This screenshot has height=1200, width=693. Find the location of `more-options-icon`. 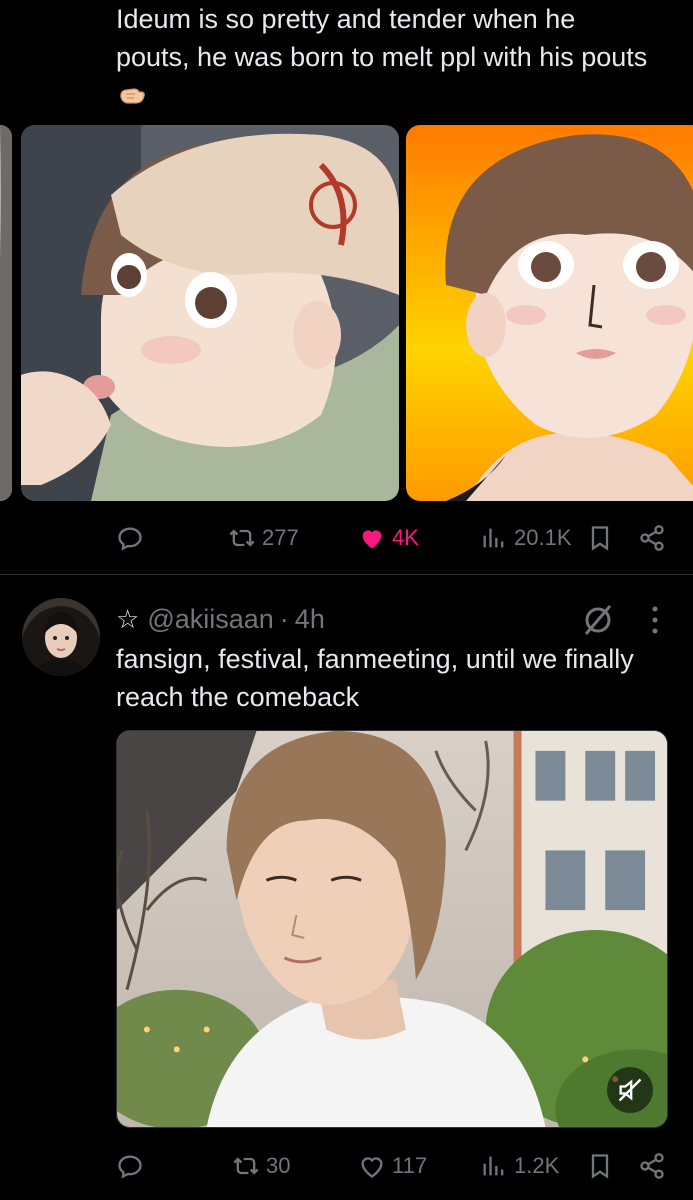

more-options-icon is located at coordinates (655, 620).